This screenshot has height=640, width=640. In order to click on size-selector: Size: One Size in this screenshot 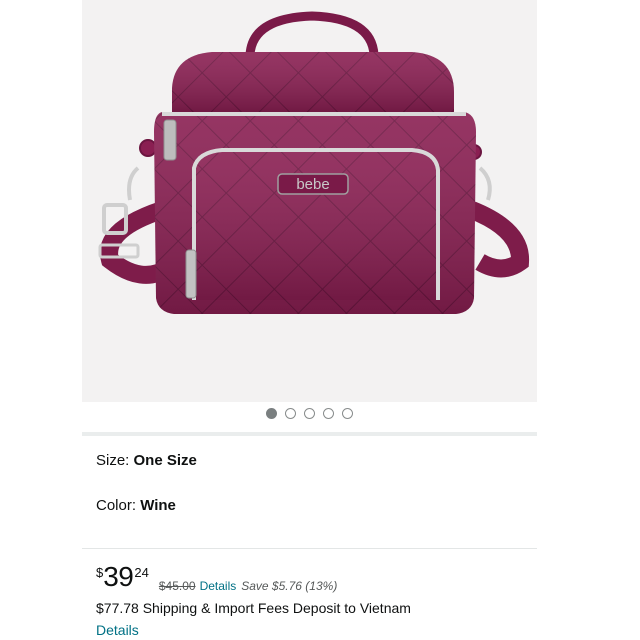, I will do `click(146, 460)`.